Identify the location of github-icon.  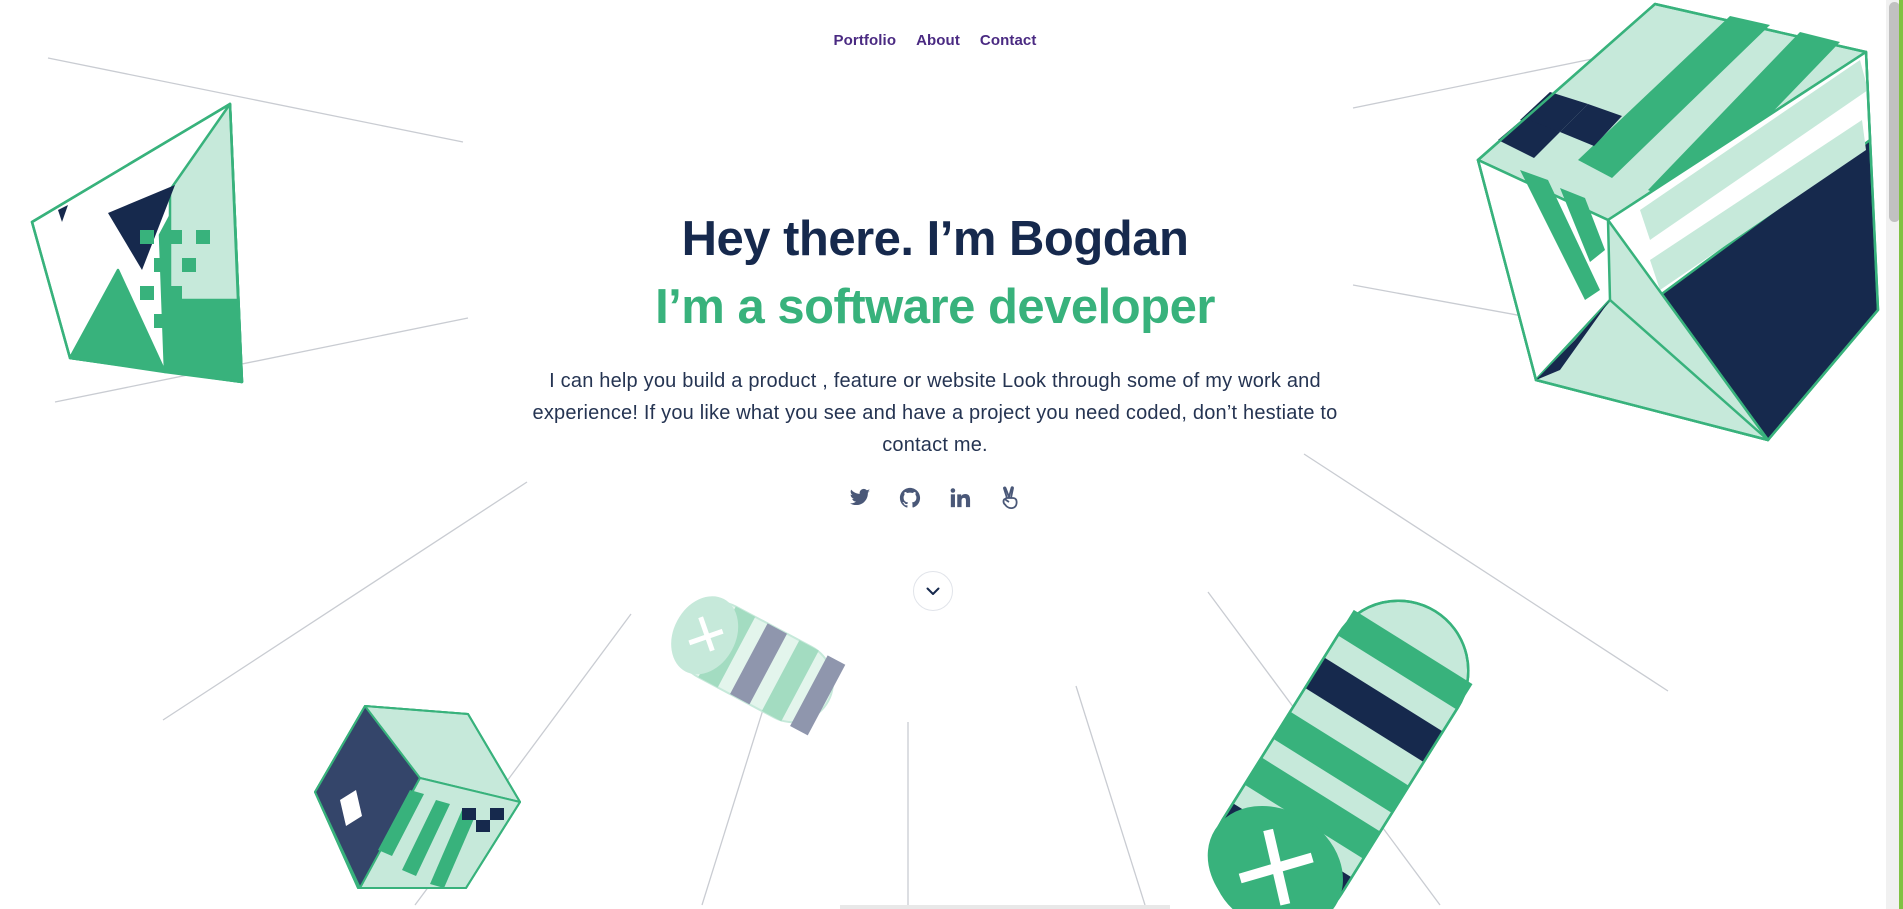
(910, 497).